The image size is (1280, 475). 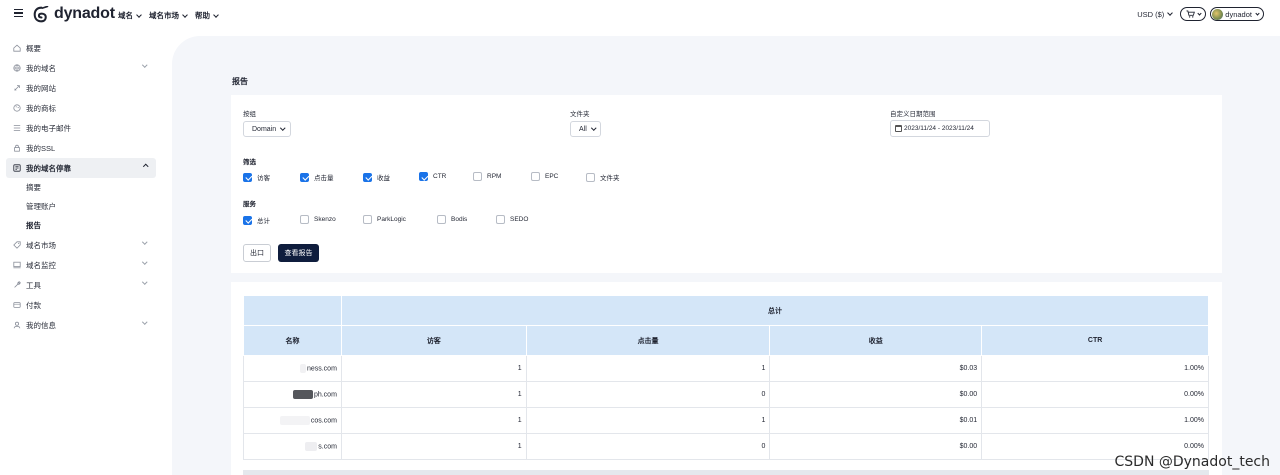 I want to click on page-title: 报告, so click(x=240, y=81).